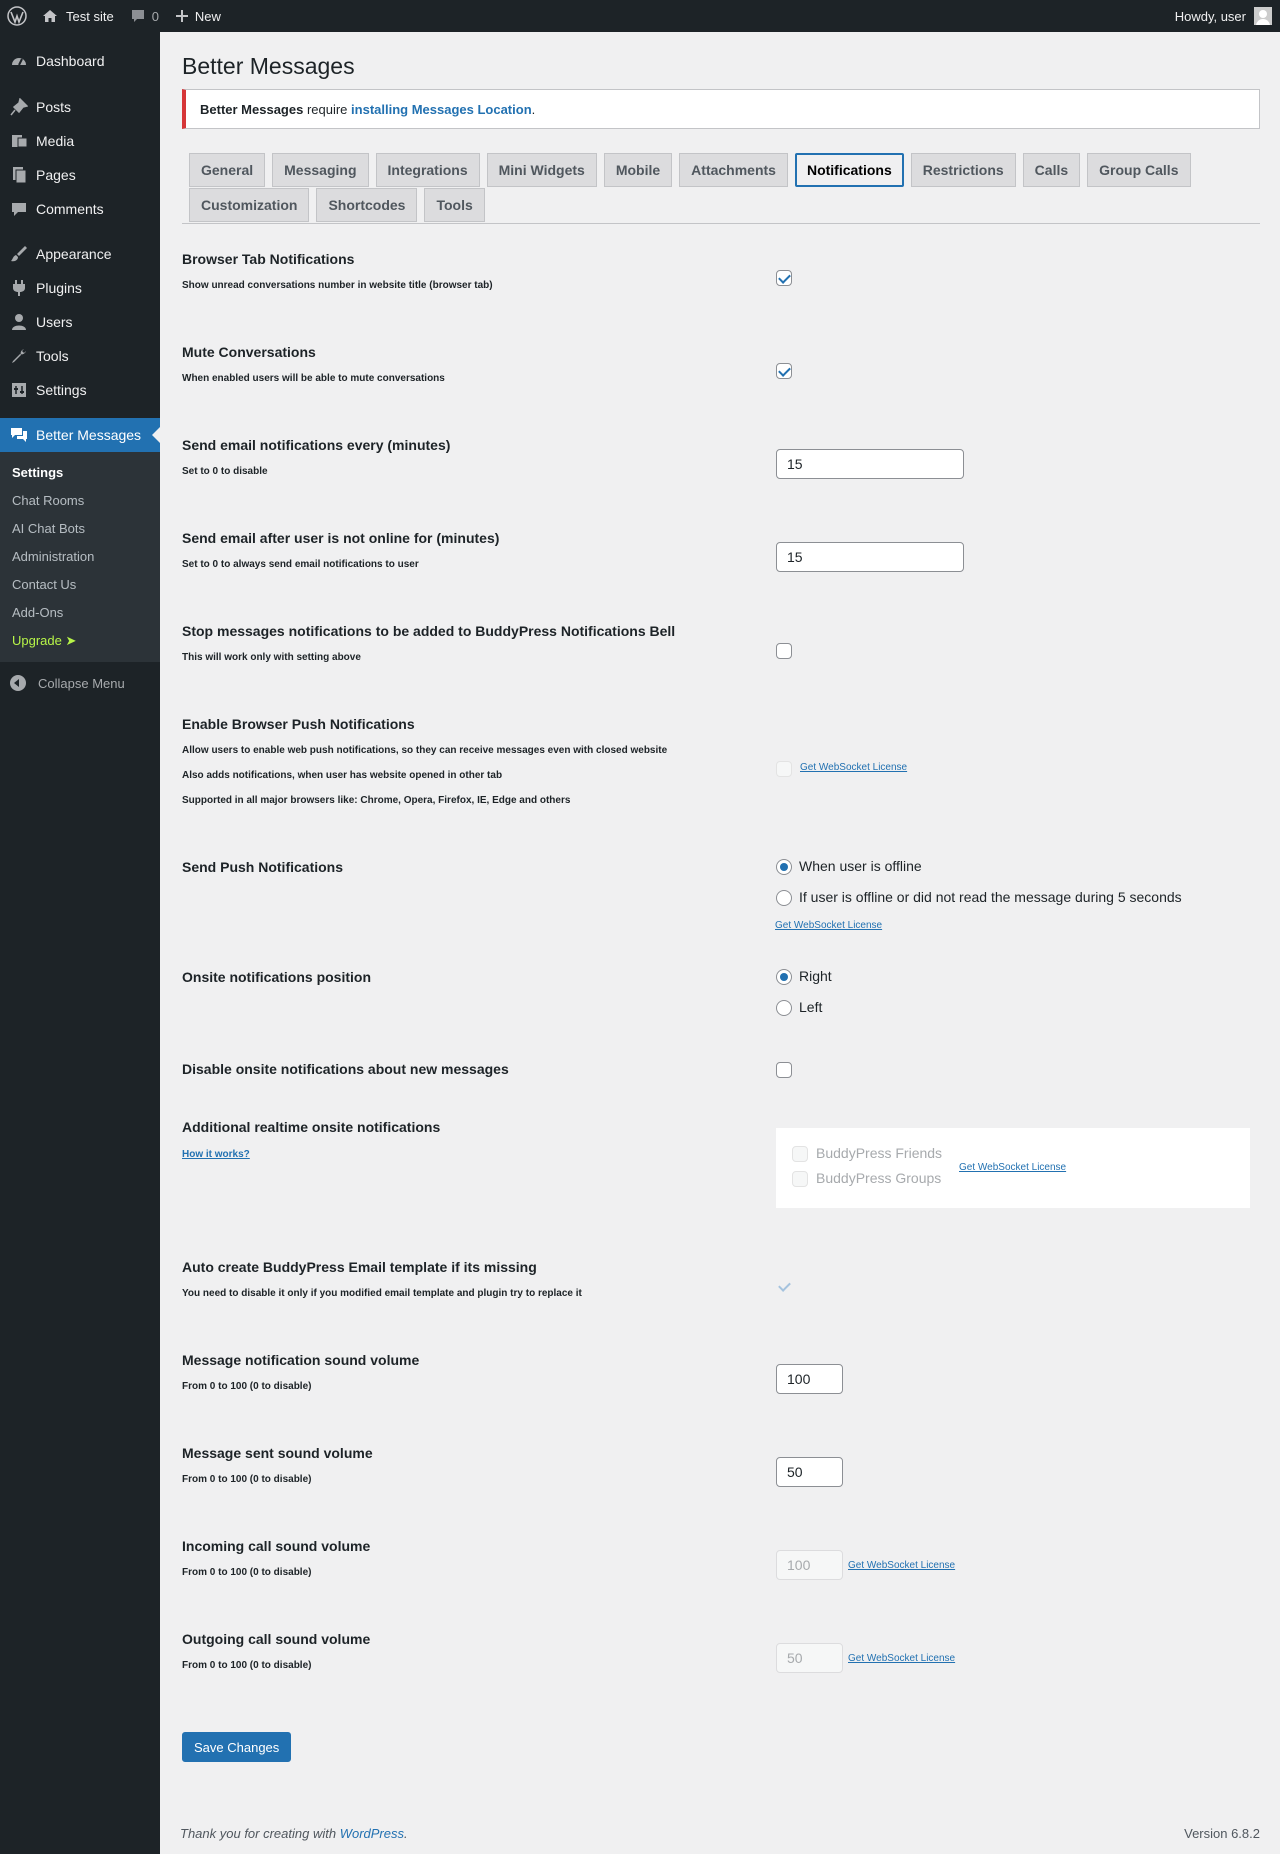 This screenshot has height=1854, width=1280. Describe the element at coordinates (80, 175) in the screenshot. I see `sidebar-item-pages: Pages` at that location.